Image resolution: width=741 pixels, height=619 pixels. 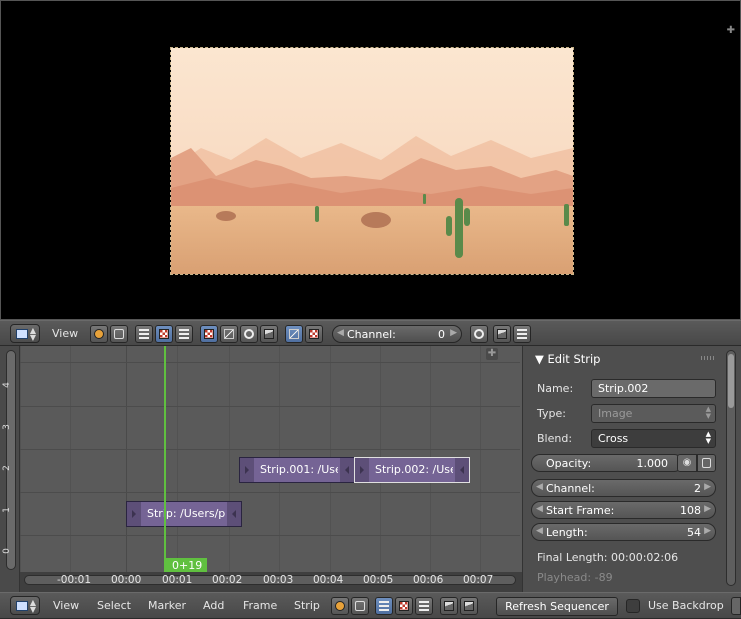 I want to click on channel-label: Channel:, so click(x=570, y=488).